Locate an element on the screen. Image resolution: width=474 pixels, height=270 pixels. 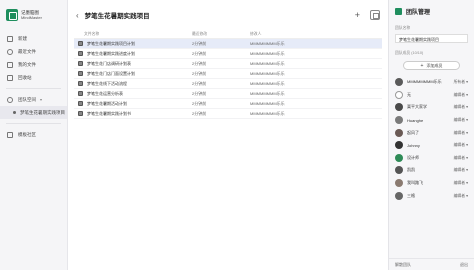
team-name-field: 梦笔生花暑期实践项目 is located at coordinates (431, 38).